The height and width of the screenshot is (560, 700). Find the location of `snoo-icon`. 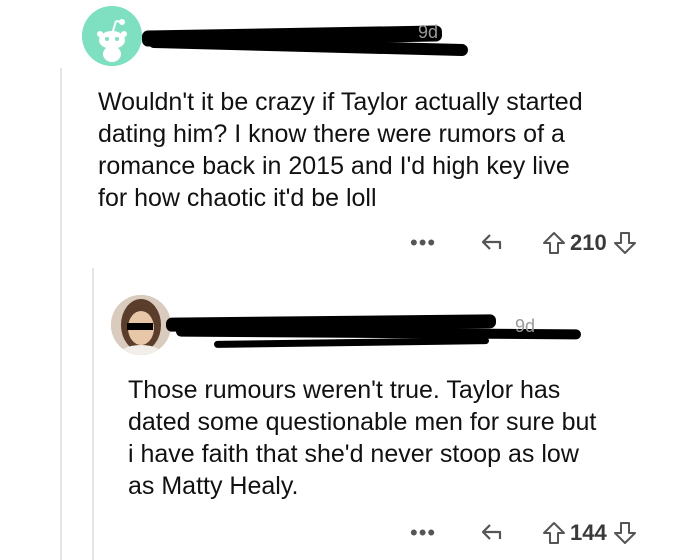

snoo-icon is located at coordinates (112, 36).